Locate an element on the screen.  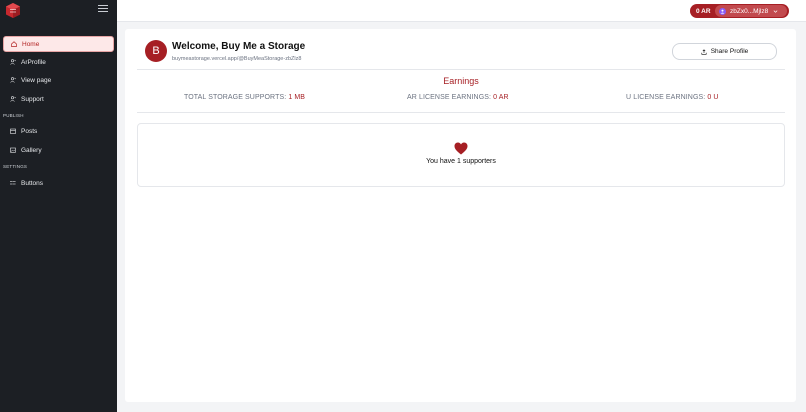
sidebar-item-label: View page is located at coordinates (36, 80).